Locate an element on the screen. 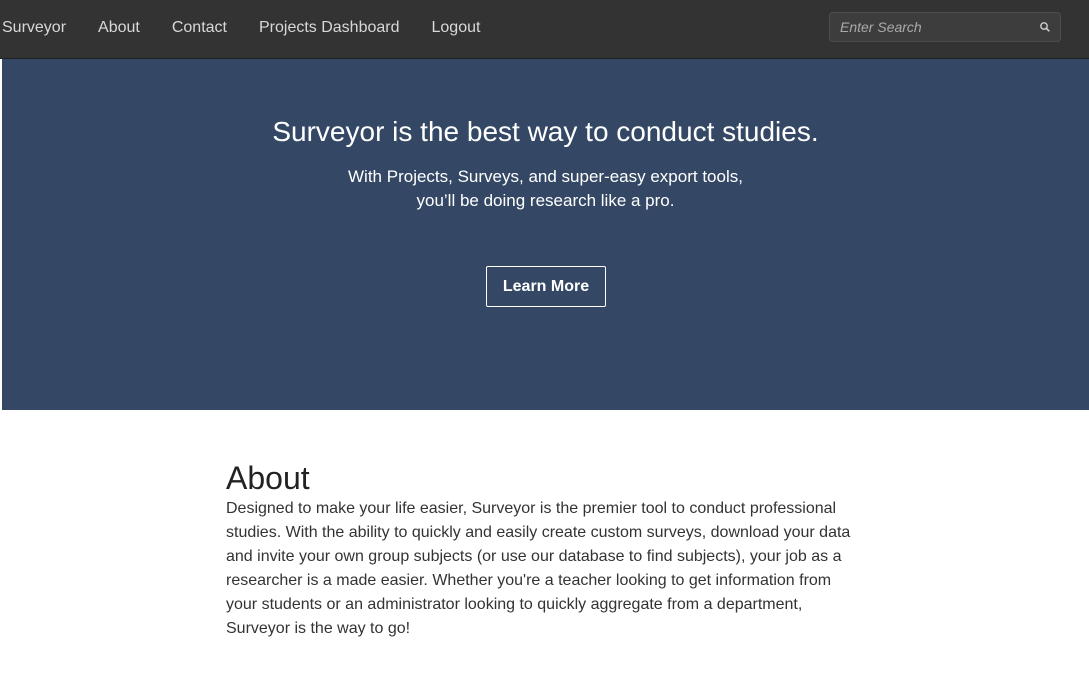  search-button is located at coordinates (1045, 27).